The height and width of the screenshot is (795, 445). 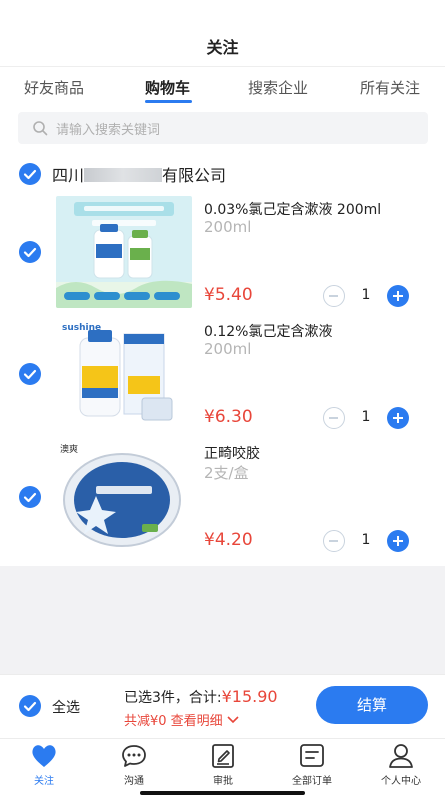 What do you see at coordinates (278, 87) in the screenshot?
I see `tab-search-company: 搜索企业` at bounding box center [278, 87].